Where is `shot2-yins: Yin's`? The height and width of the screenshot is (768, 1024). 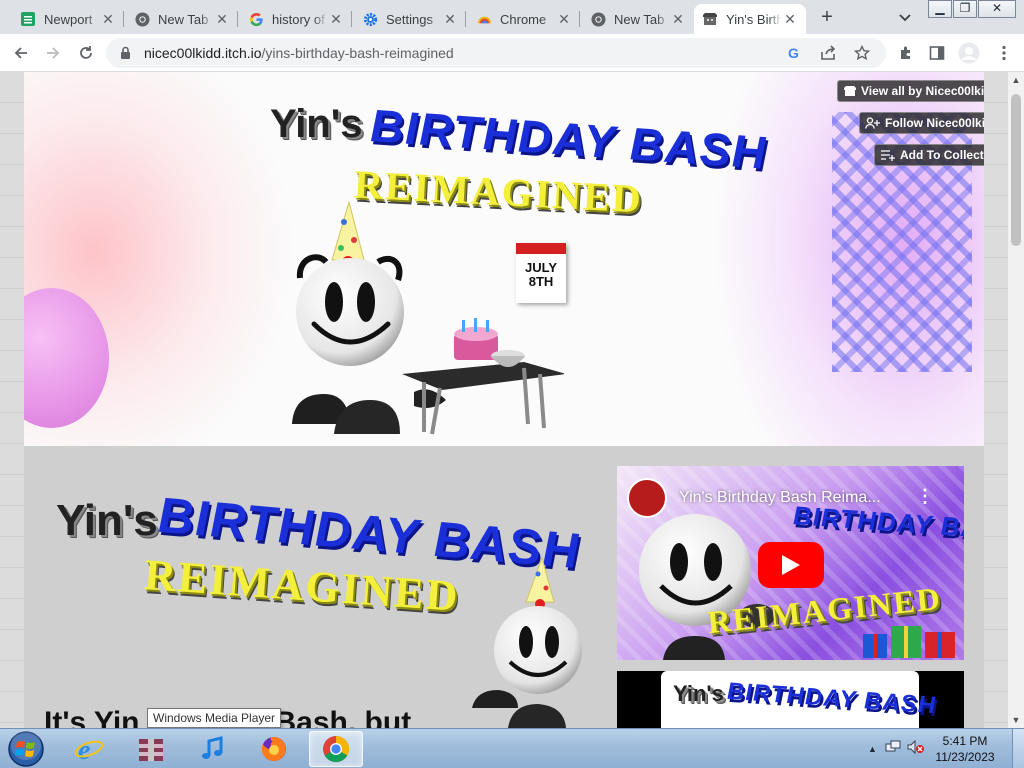 shot2-yins: Yin's is located at coordinates (698, 693).